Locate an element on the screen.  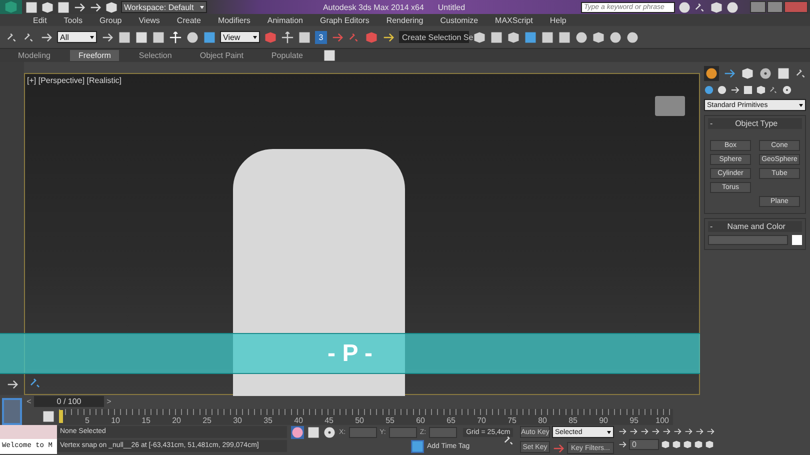
tick-label: 70 is located at coordinates (481, 419).